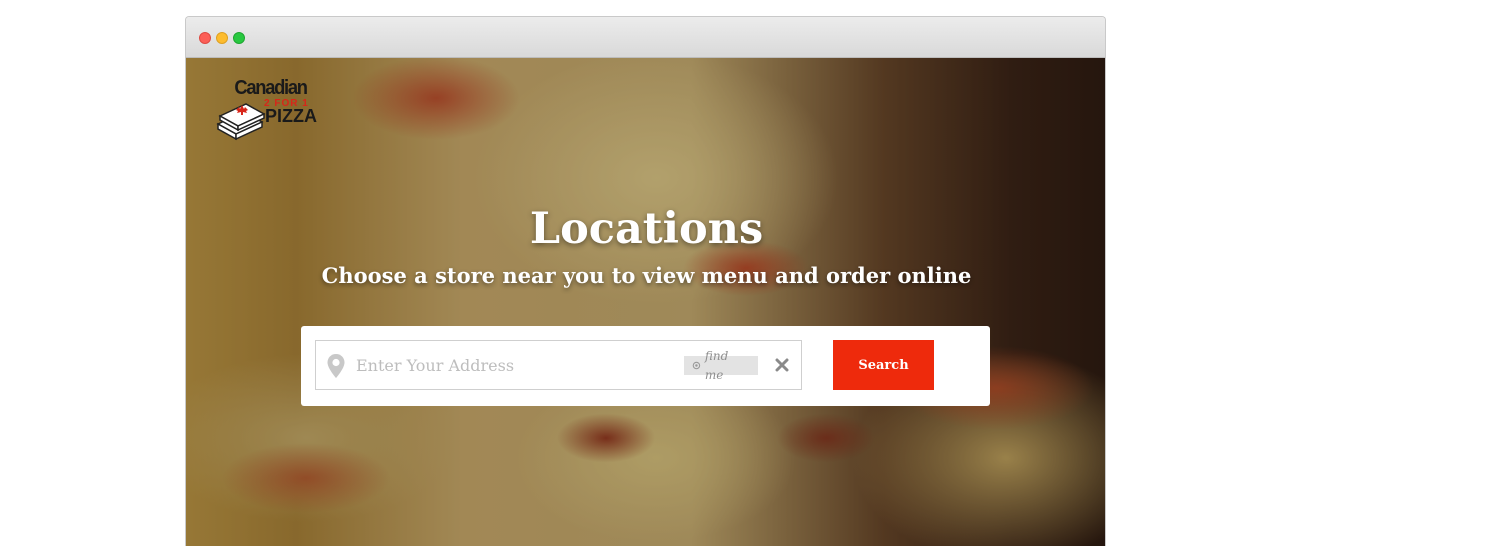  What do you see at coordinates (716, 365) in the screenshot?
I see `find-me-label: find me` at bounding box center [716, 365].